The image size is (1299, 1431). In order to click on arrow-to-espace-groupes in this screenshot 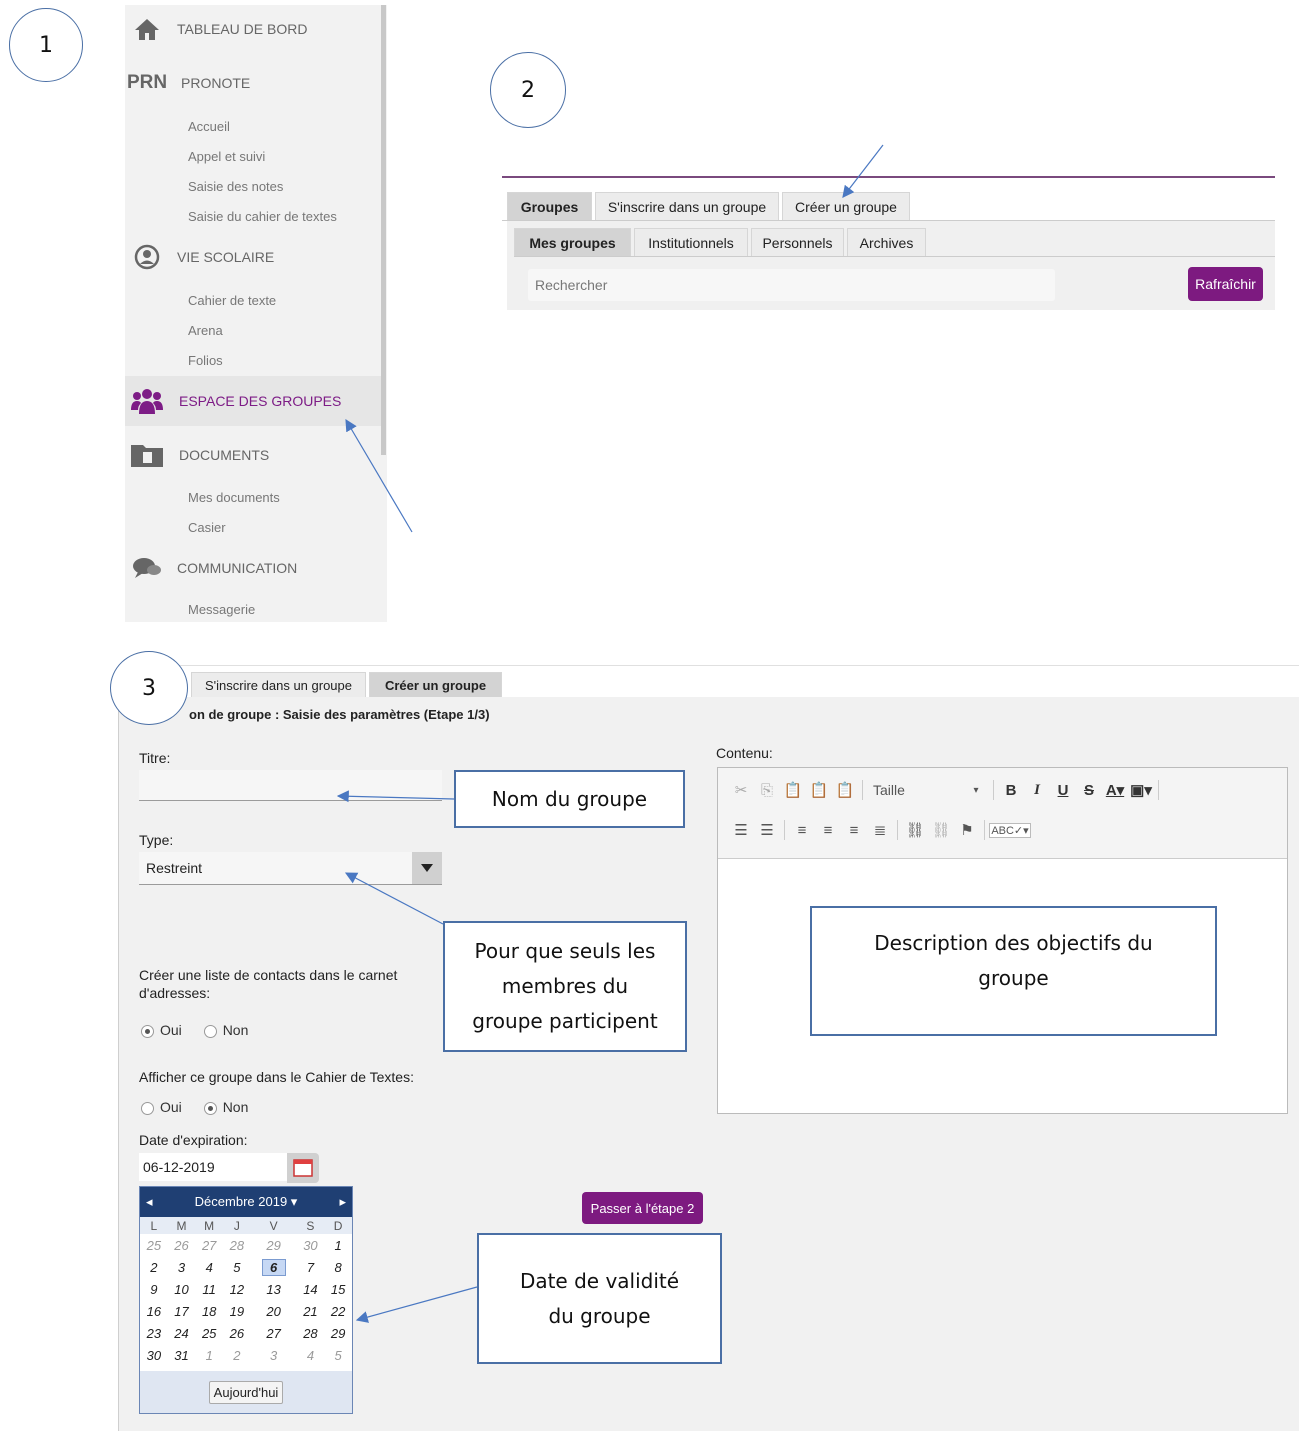, I will do `click(379, 475)`.